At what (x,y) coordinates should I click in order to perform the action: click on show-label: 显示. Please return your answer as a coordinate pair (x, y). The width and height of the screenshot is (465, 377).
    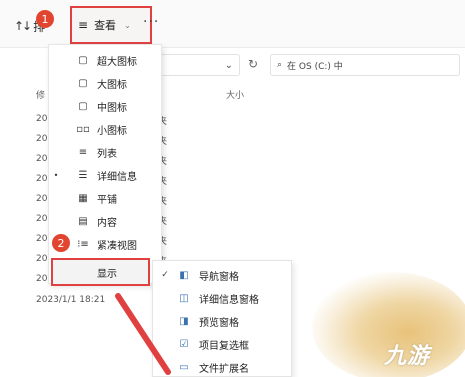
    Looking at the image, I should click on (107, 274).